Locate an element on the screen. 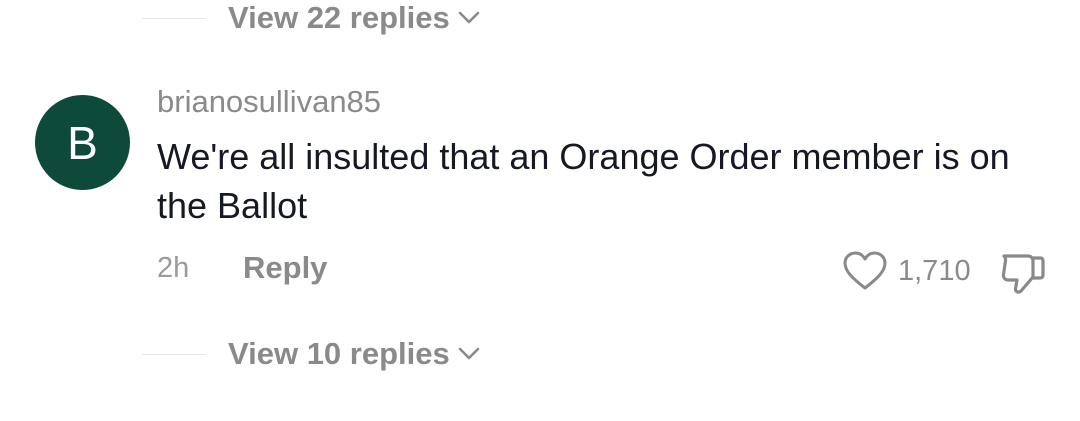 The width and height of the screenshot is (1080, 421). comment-timestamp: 2h is located at coordinates (173, 268).